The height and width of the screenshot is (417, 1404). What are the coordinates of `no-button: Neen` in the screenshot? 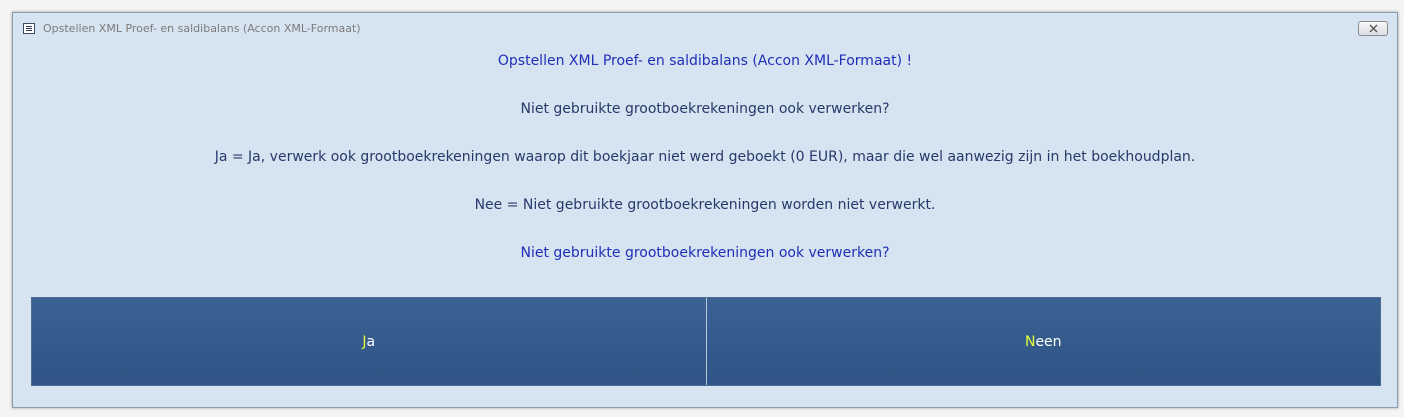 It's located at (1042, 341).